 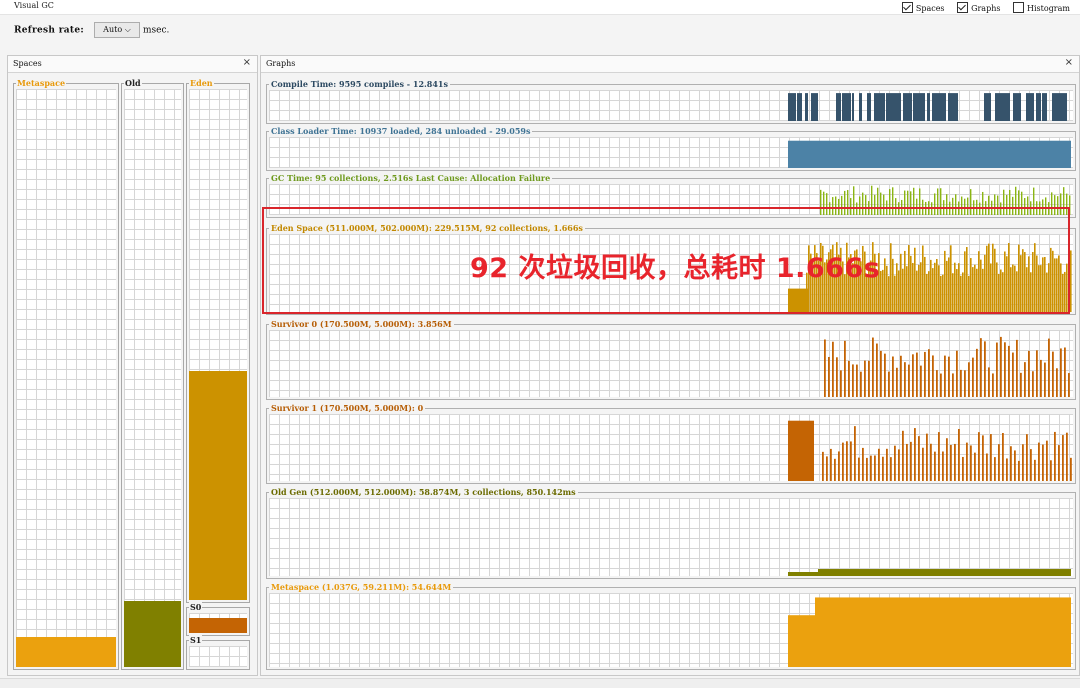 What do you see at coordinates (66, 651) in the screenshot?
I see `metaspace-fill` at bounding box center [66, 651].